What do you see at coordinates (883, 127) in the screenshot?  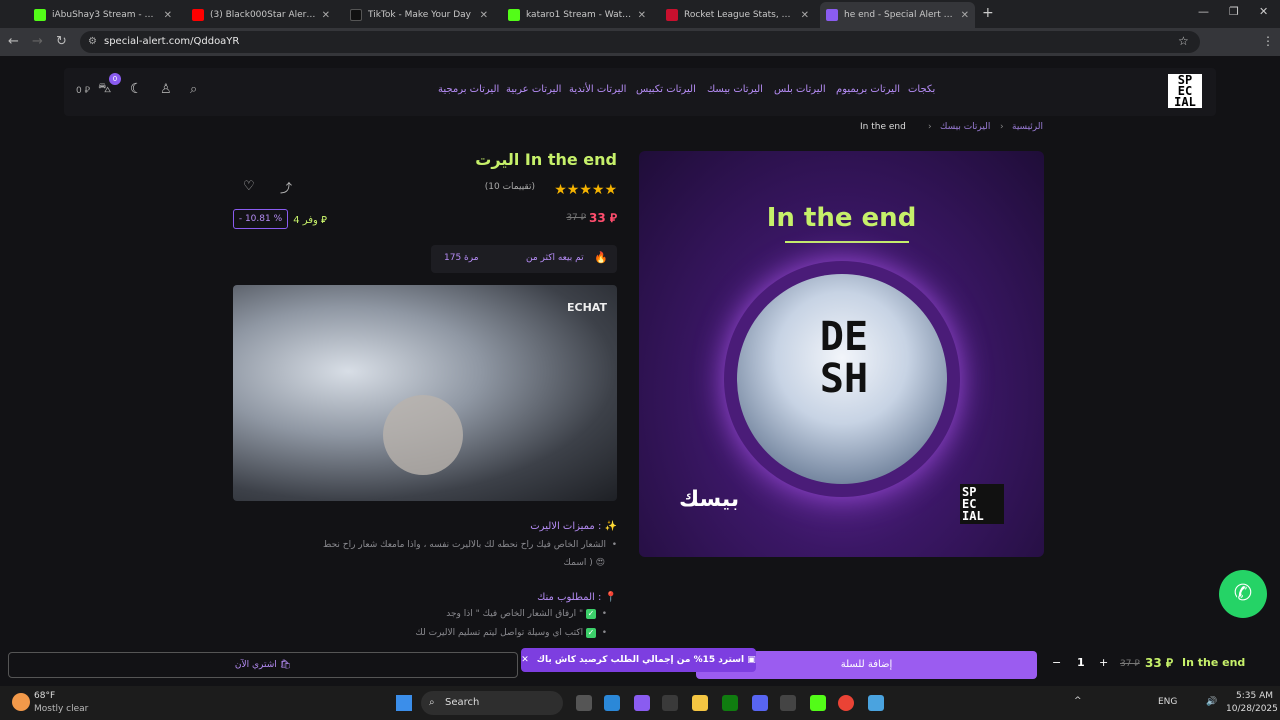 I see `breadcrumb-current: In the end` at bounding box center [883, 127].